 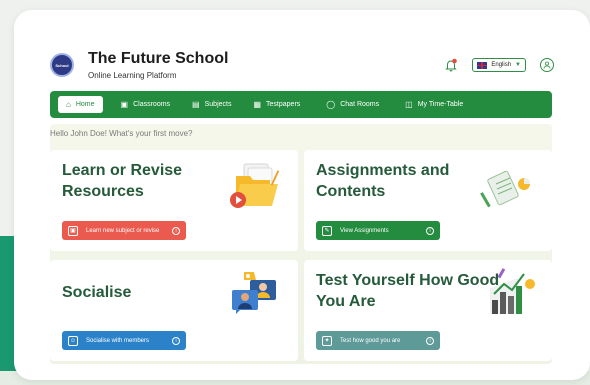 What do you see at coordinates (518, 65) in the screenshot?
I see `chevron-down-icon: ▼` at bounding box center [518, 65].